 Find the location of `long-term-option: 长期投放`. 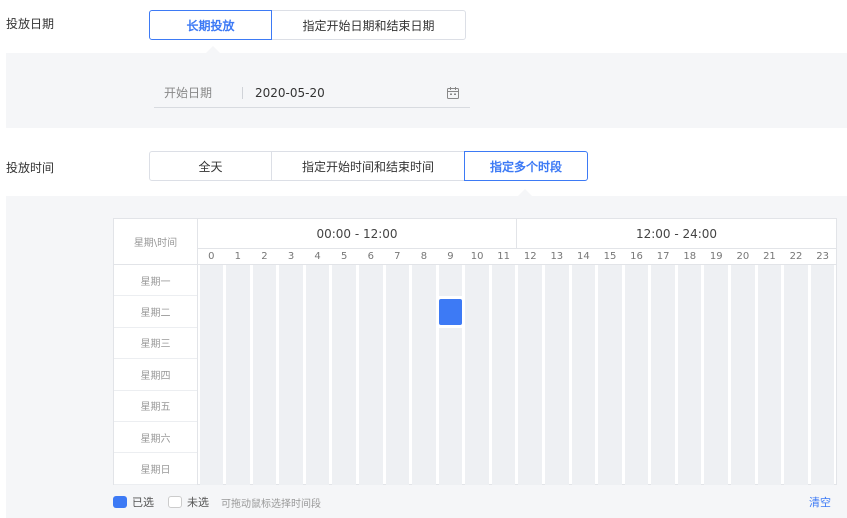

long-term-option: 长期投放 is located at coordinates (210, 25).